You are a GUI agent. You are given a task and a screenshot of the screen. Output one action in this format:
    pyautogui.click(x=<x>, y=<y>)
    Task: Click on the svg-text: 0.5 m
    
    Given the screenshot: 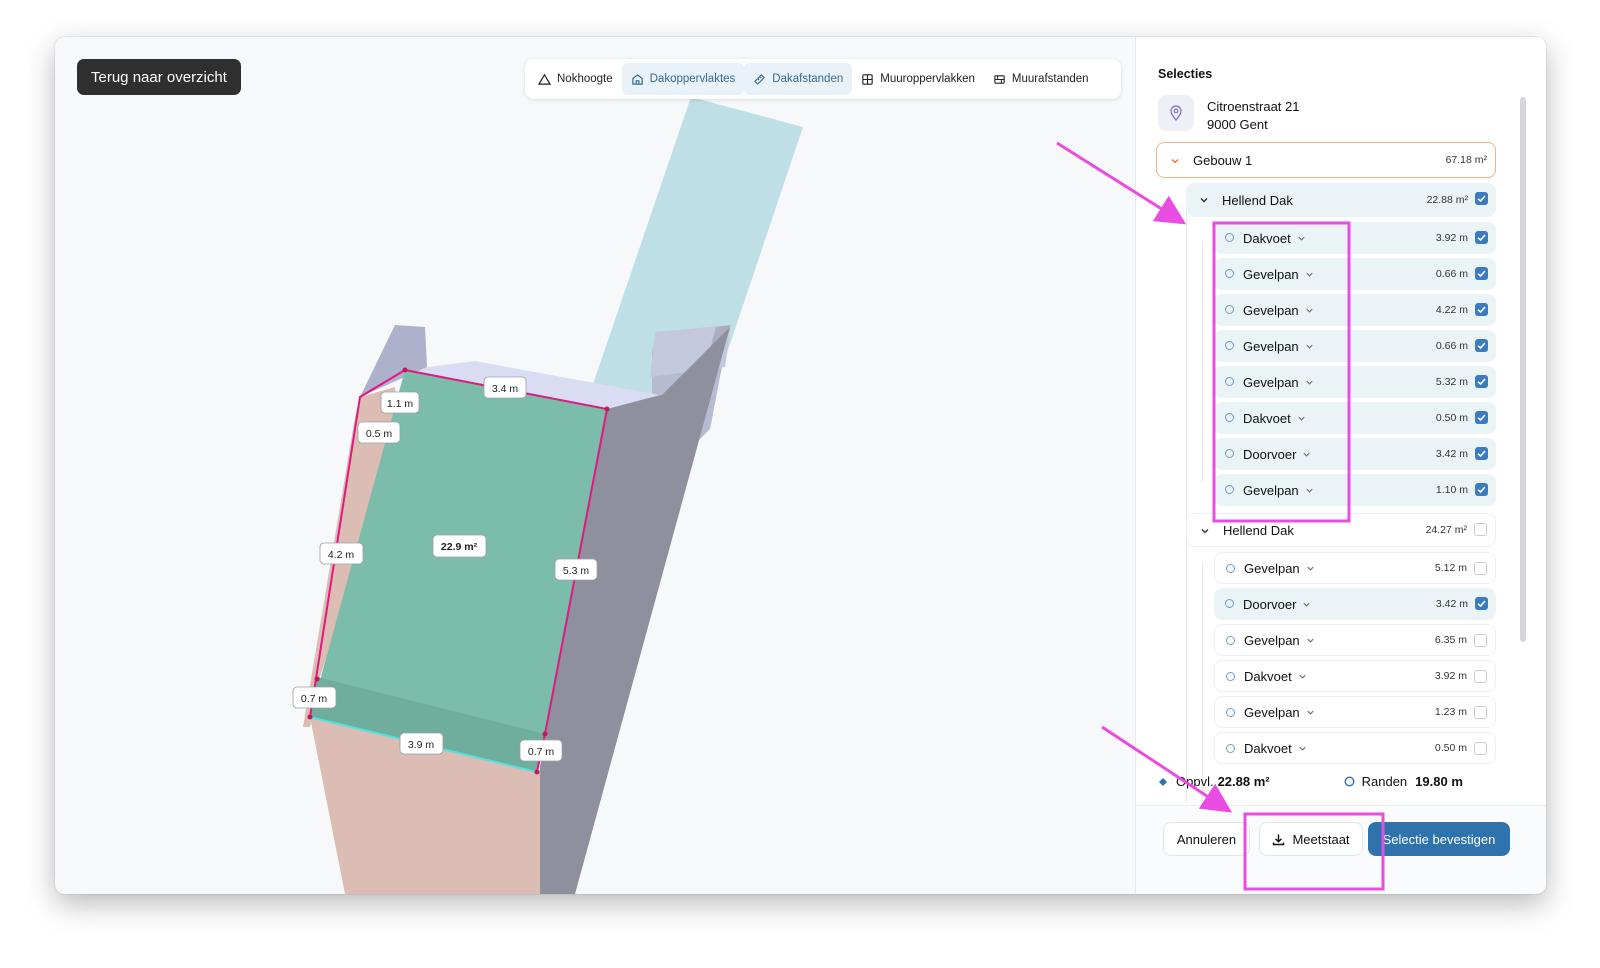 What is the action you would take?
    pyautogui.click(x=379, y=434)
    